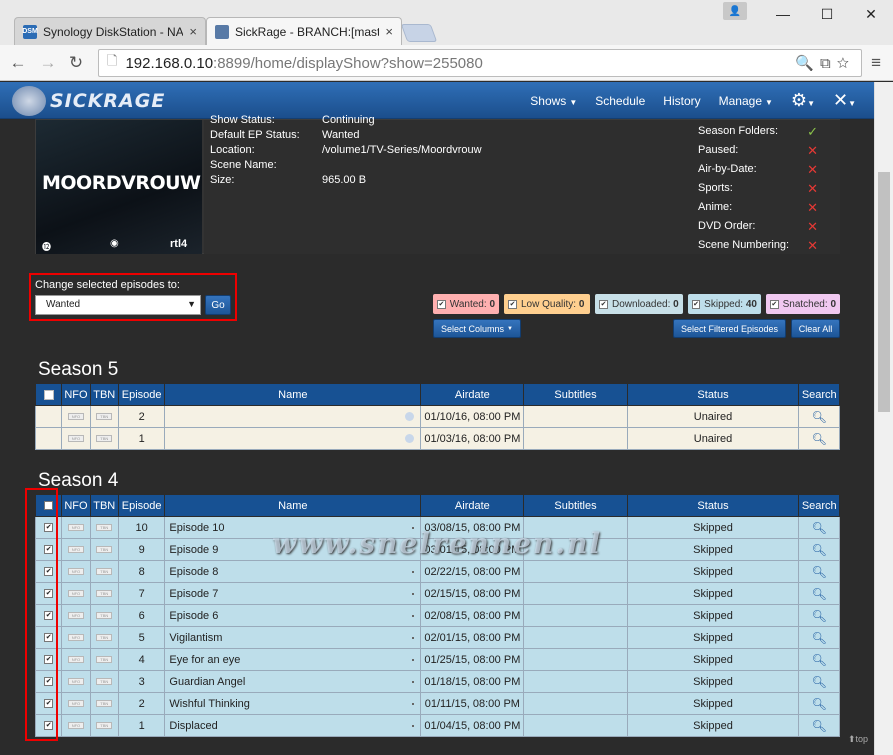  Describe the element at coordinates (292, 120) in the screenshot. I see `show-info-row: Show Status: Continuing` at that location.